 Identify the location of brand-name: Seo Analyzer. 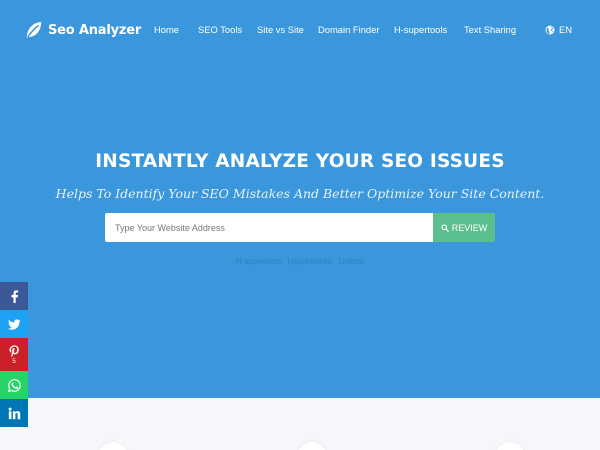
(95, 30).